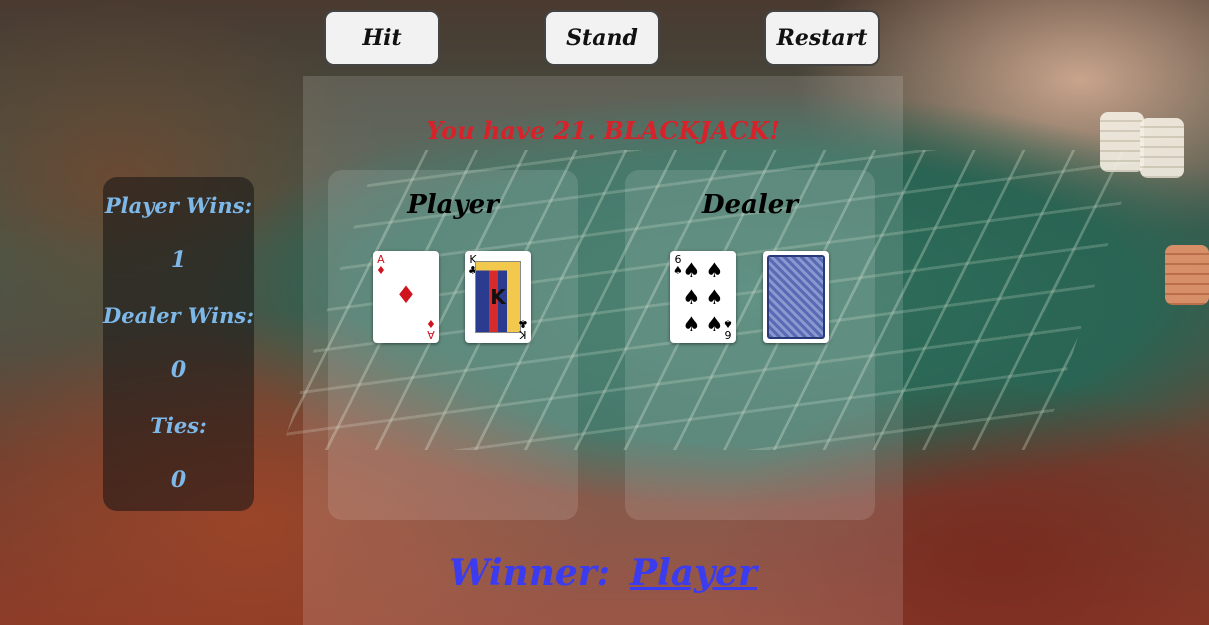 The height and width of the screenshot is (625, 1209). I want to click on player-wins-label: Player Wins:, so click(178, 205).